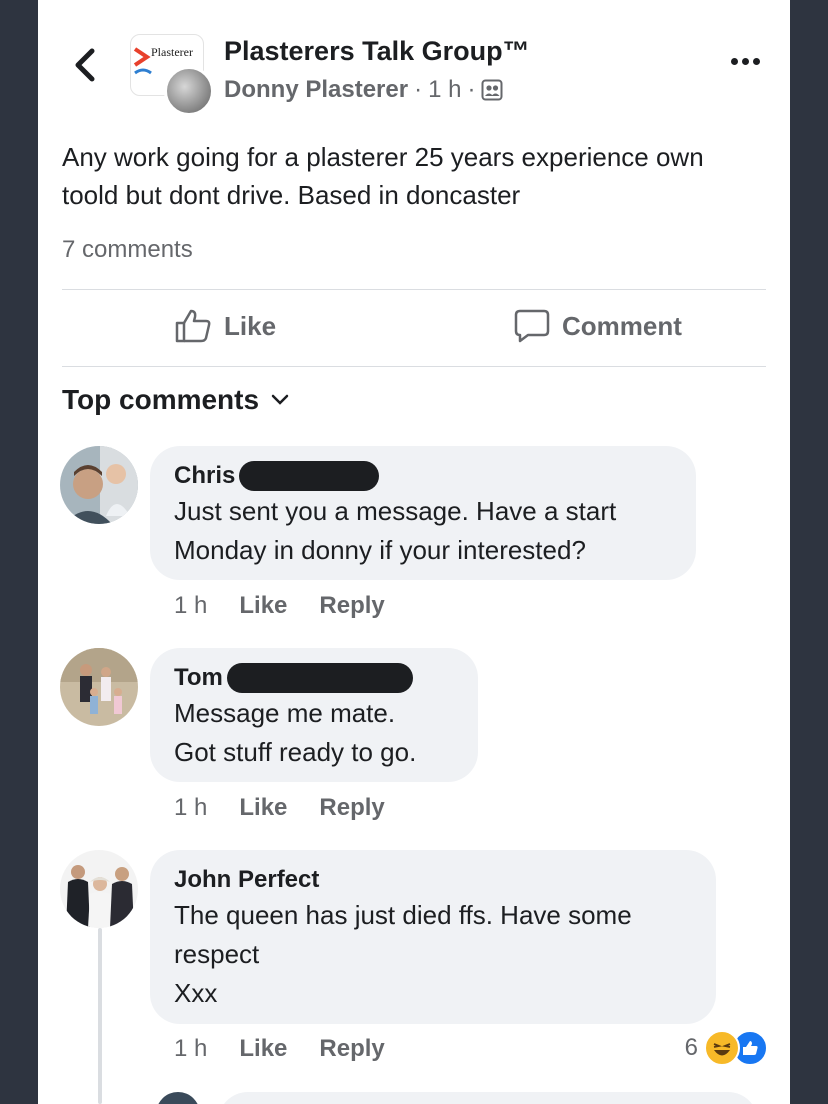 This screenshot has width=828, height=1104. Describe the element at coordinates (196, 993) in the screenshot. I see `comment-text-line2: Xxx` at that location.